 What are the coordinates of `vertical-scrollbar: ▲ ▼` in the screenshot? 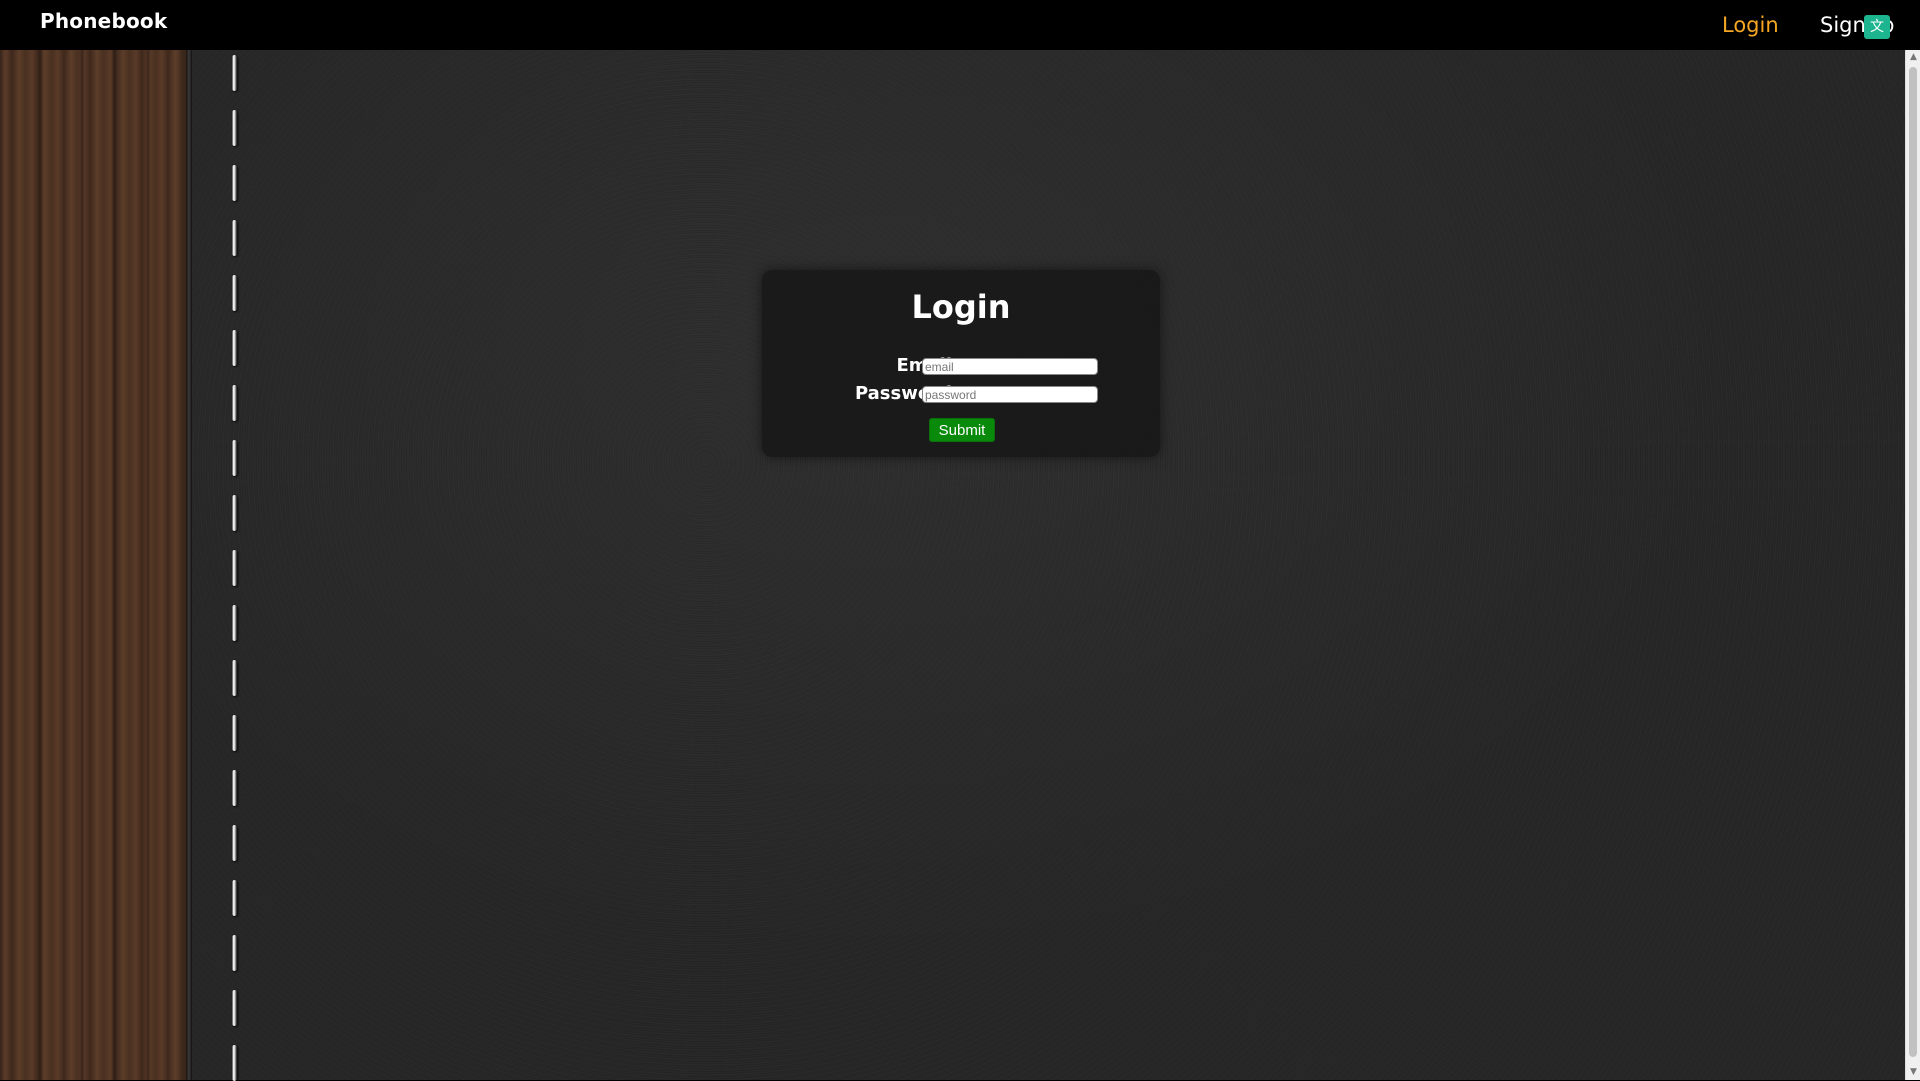 It's located at (1912, 565).